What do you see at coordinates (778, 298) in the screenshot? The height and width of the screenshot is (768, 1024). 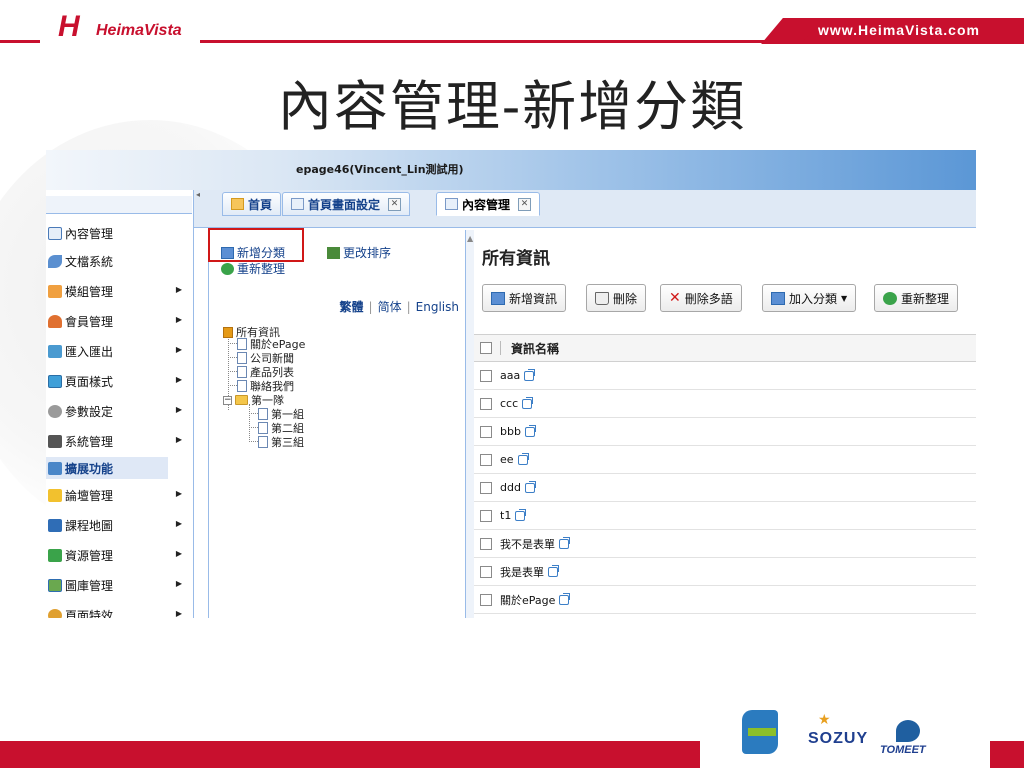 I see `add-to-category-icon` at bounding box center [778, 298].